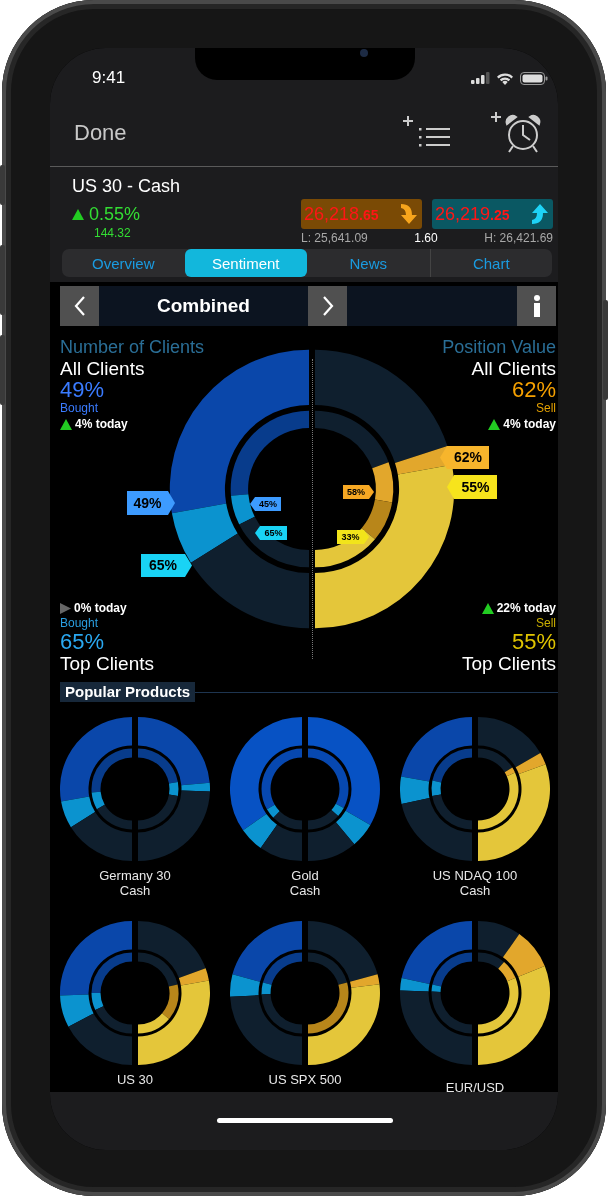 Image resolution: width=608 pixels, height=1198 pixels. What do you see at coordinates (526, 608) in the screenshot?
I see `daily-change: 22% today` at bounding box center [526, 608].